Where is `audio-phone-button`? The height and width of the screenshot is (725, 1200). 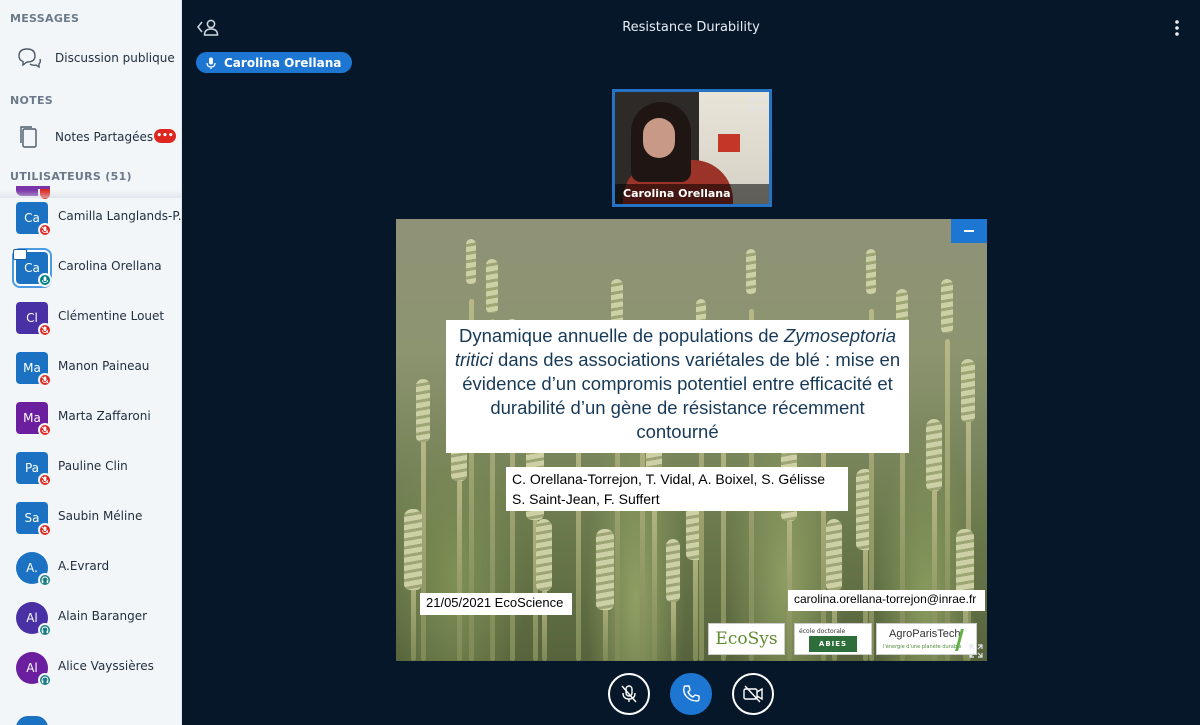 audio-phone-button is located at coordinates (691, 694).